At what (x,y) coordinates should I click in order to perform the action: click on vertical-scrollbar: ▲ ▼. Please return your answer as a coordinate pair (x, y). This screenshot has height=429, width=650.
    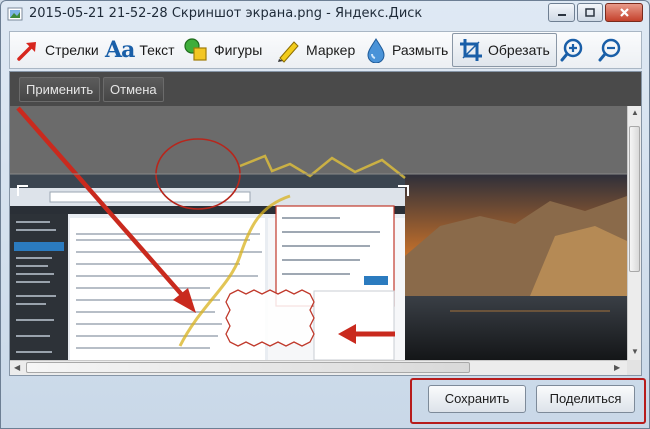
    Looking at the image, I should click on (634, 233).